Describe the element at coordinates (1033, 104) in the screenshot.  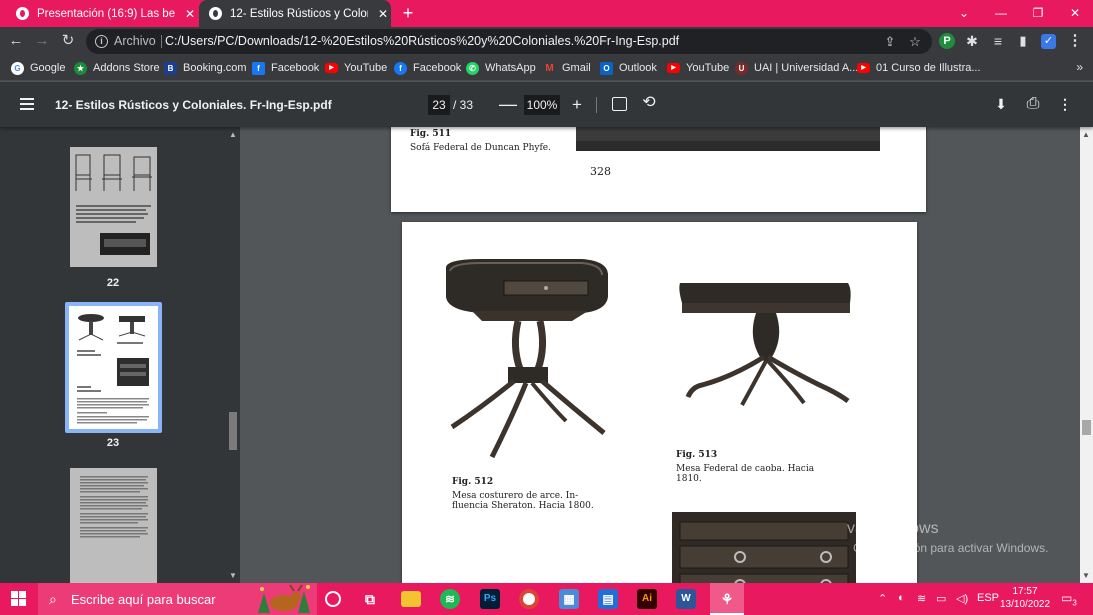
I see `print-icon: ⎙` at that location.